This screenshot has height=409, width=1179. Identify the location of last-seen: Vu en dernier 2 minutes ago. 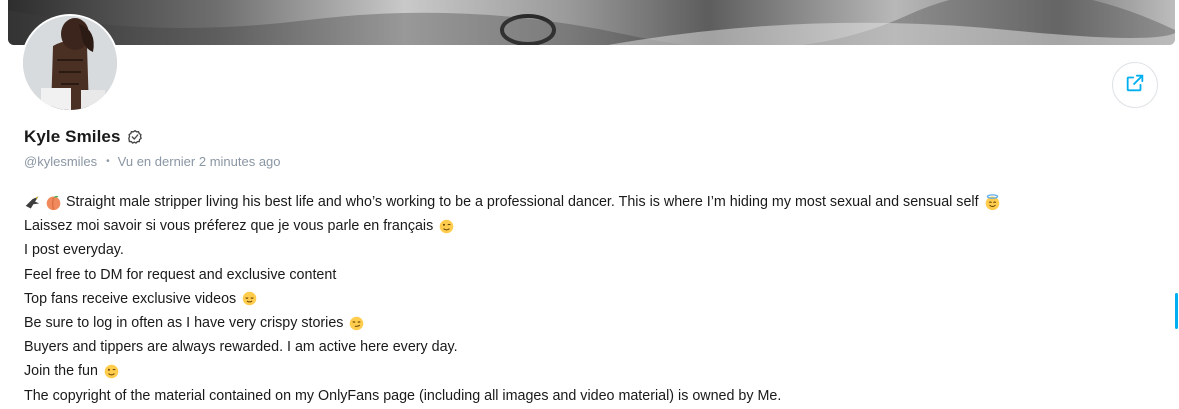
(199, 161).